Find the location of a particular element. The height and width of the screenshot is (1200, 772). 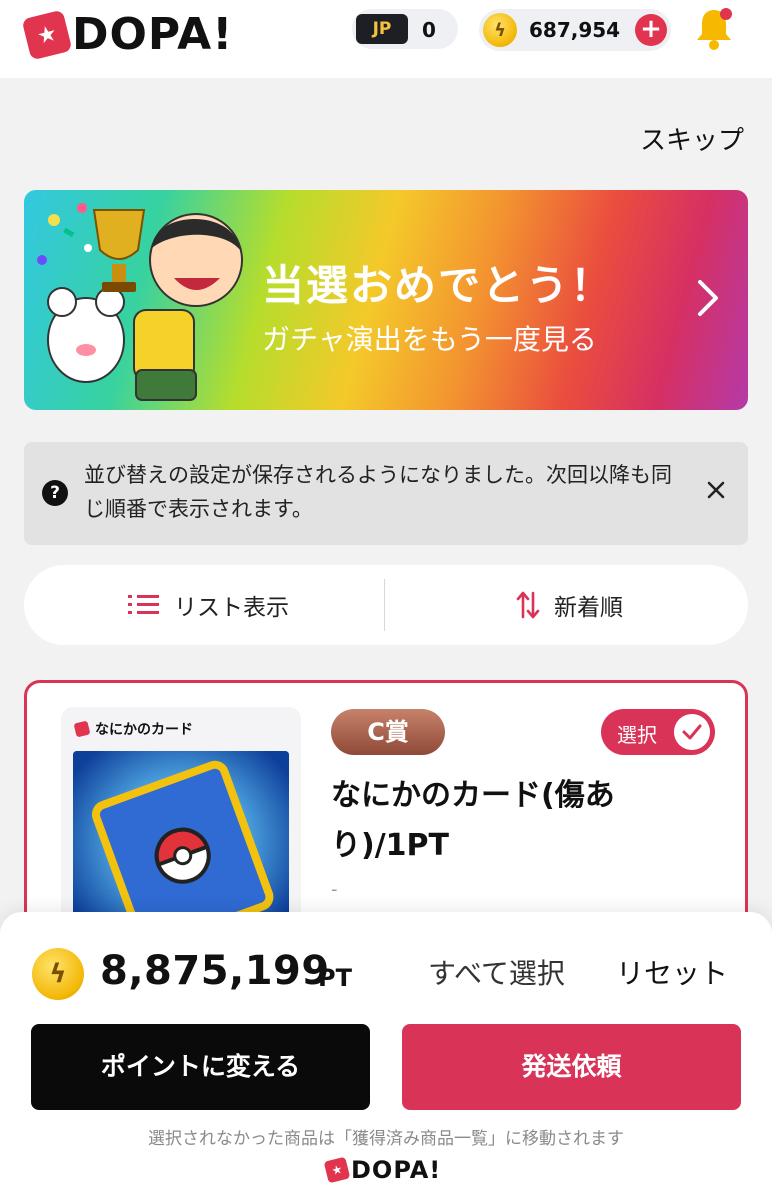

coin-balance: ϟ 687,954 + is located at coordinates (575, 30).